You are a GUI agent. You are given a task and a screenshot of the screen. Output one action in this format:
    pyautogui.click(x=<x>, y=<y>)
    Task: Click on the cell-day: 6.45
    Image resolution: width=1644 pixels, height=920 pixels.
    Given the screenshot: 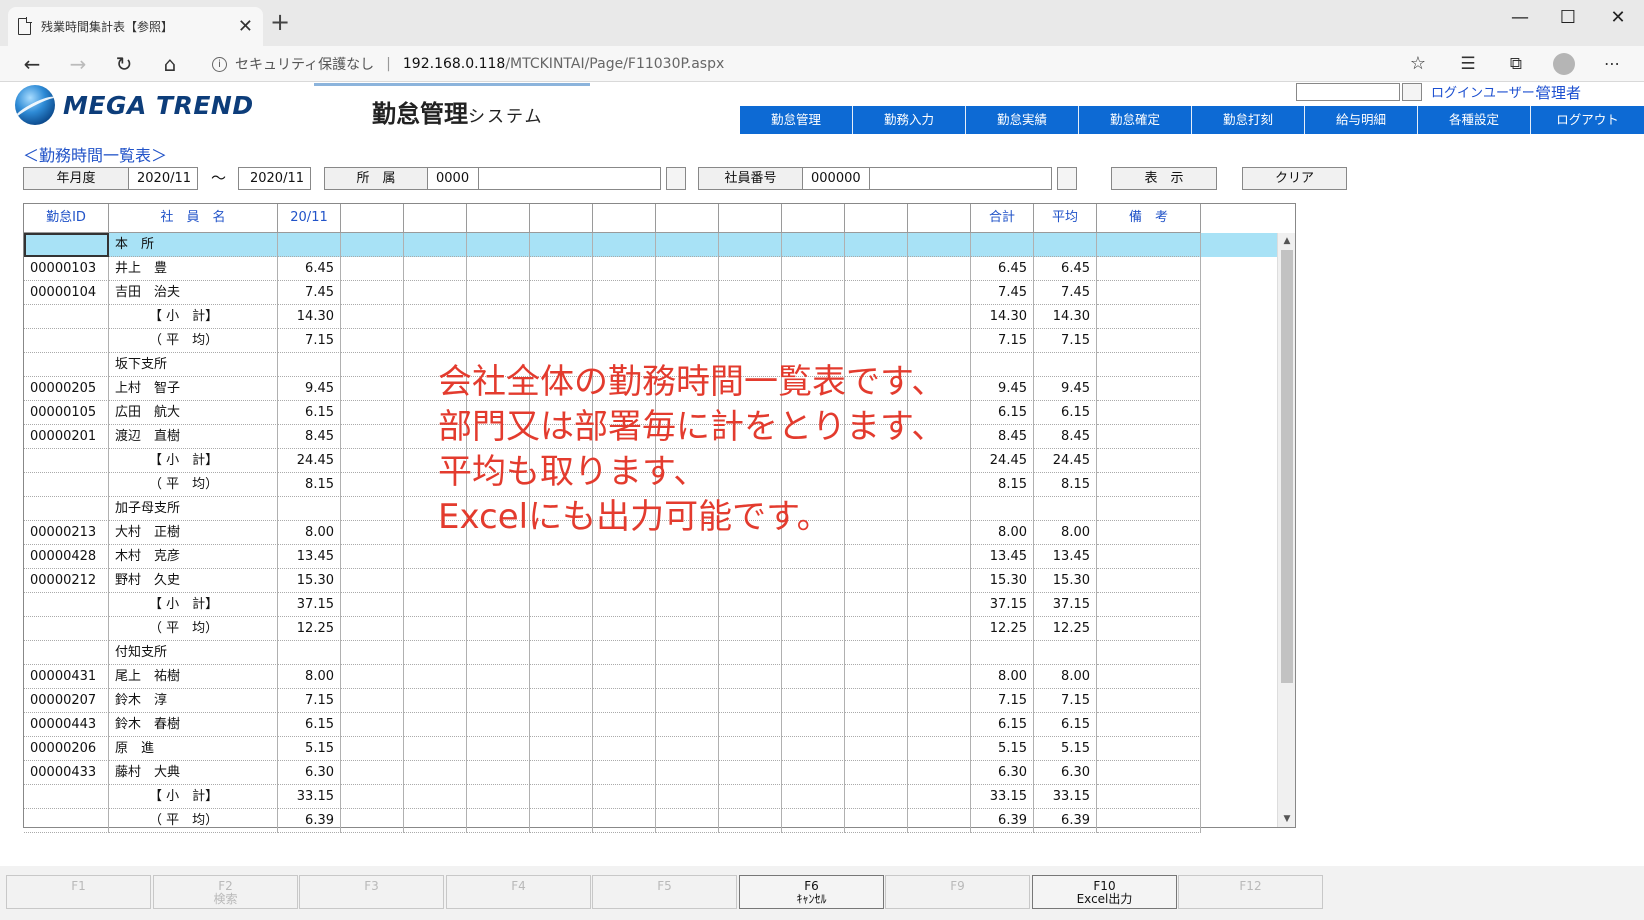 What is the action you would take?
    pyautogui.click(x=309, y=269)
    